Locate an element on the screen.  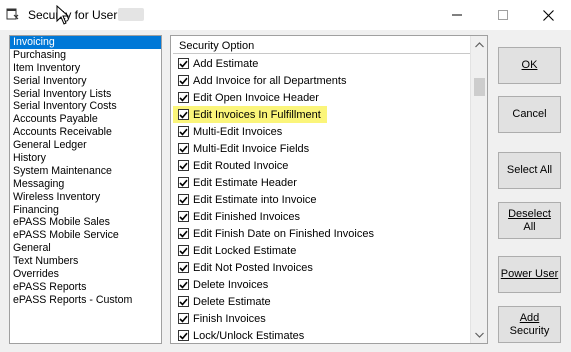
add-security-button: Add Security is located at coordinates (529, 324).